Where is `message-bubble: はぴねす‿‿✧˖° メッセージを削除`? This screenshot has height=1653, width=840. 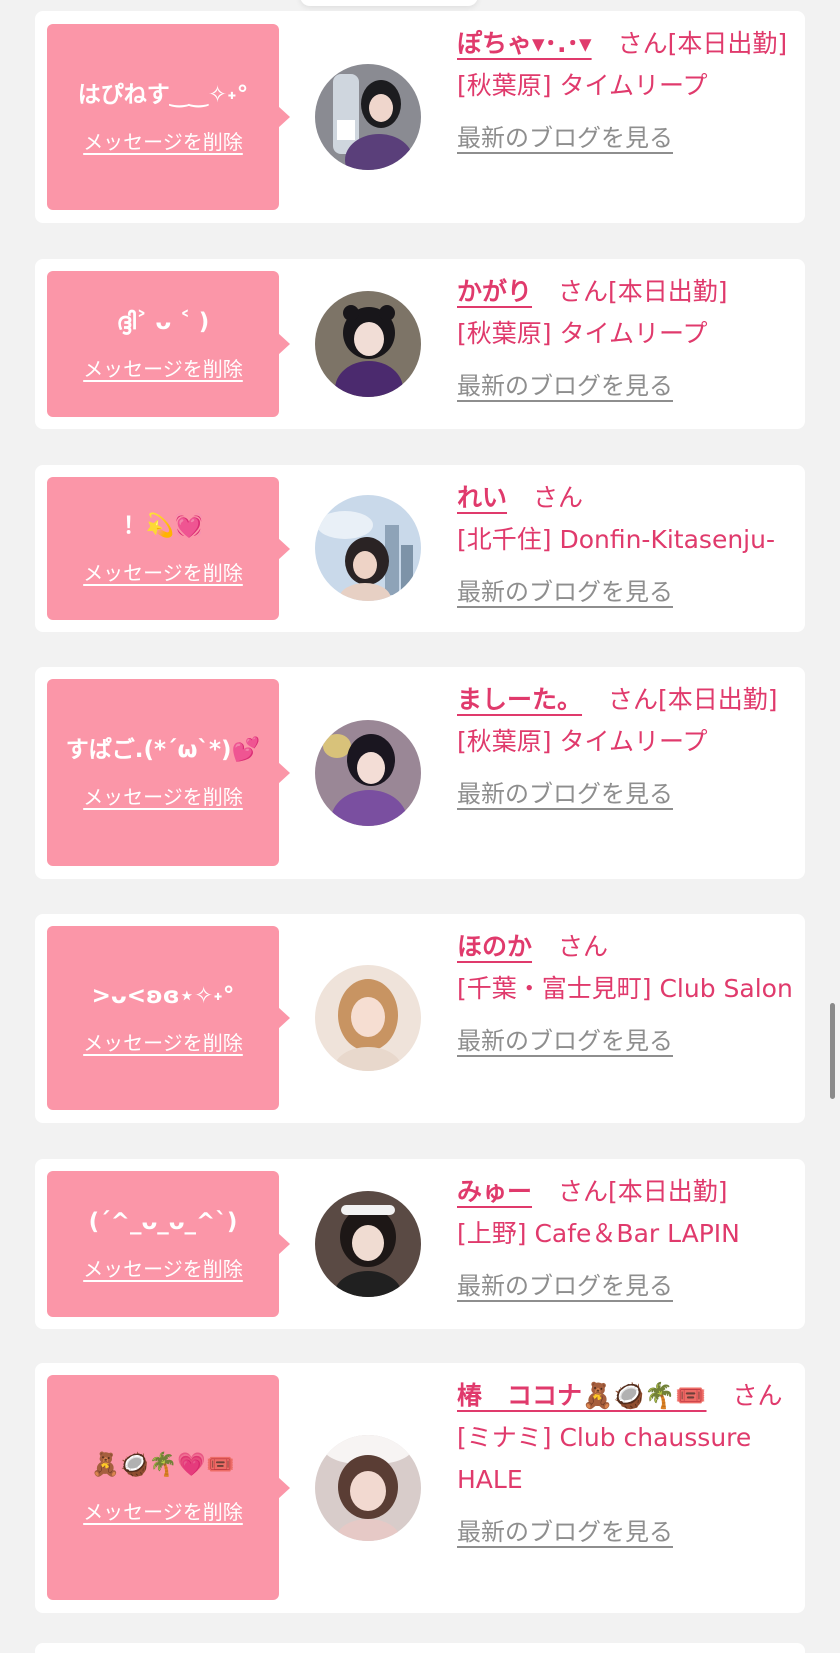
message-bubble: はぴねす‿‿✧˖° メッセージを削除 is located at coordinates (168, 117).